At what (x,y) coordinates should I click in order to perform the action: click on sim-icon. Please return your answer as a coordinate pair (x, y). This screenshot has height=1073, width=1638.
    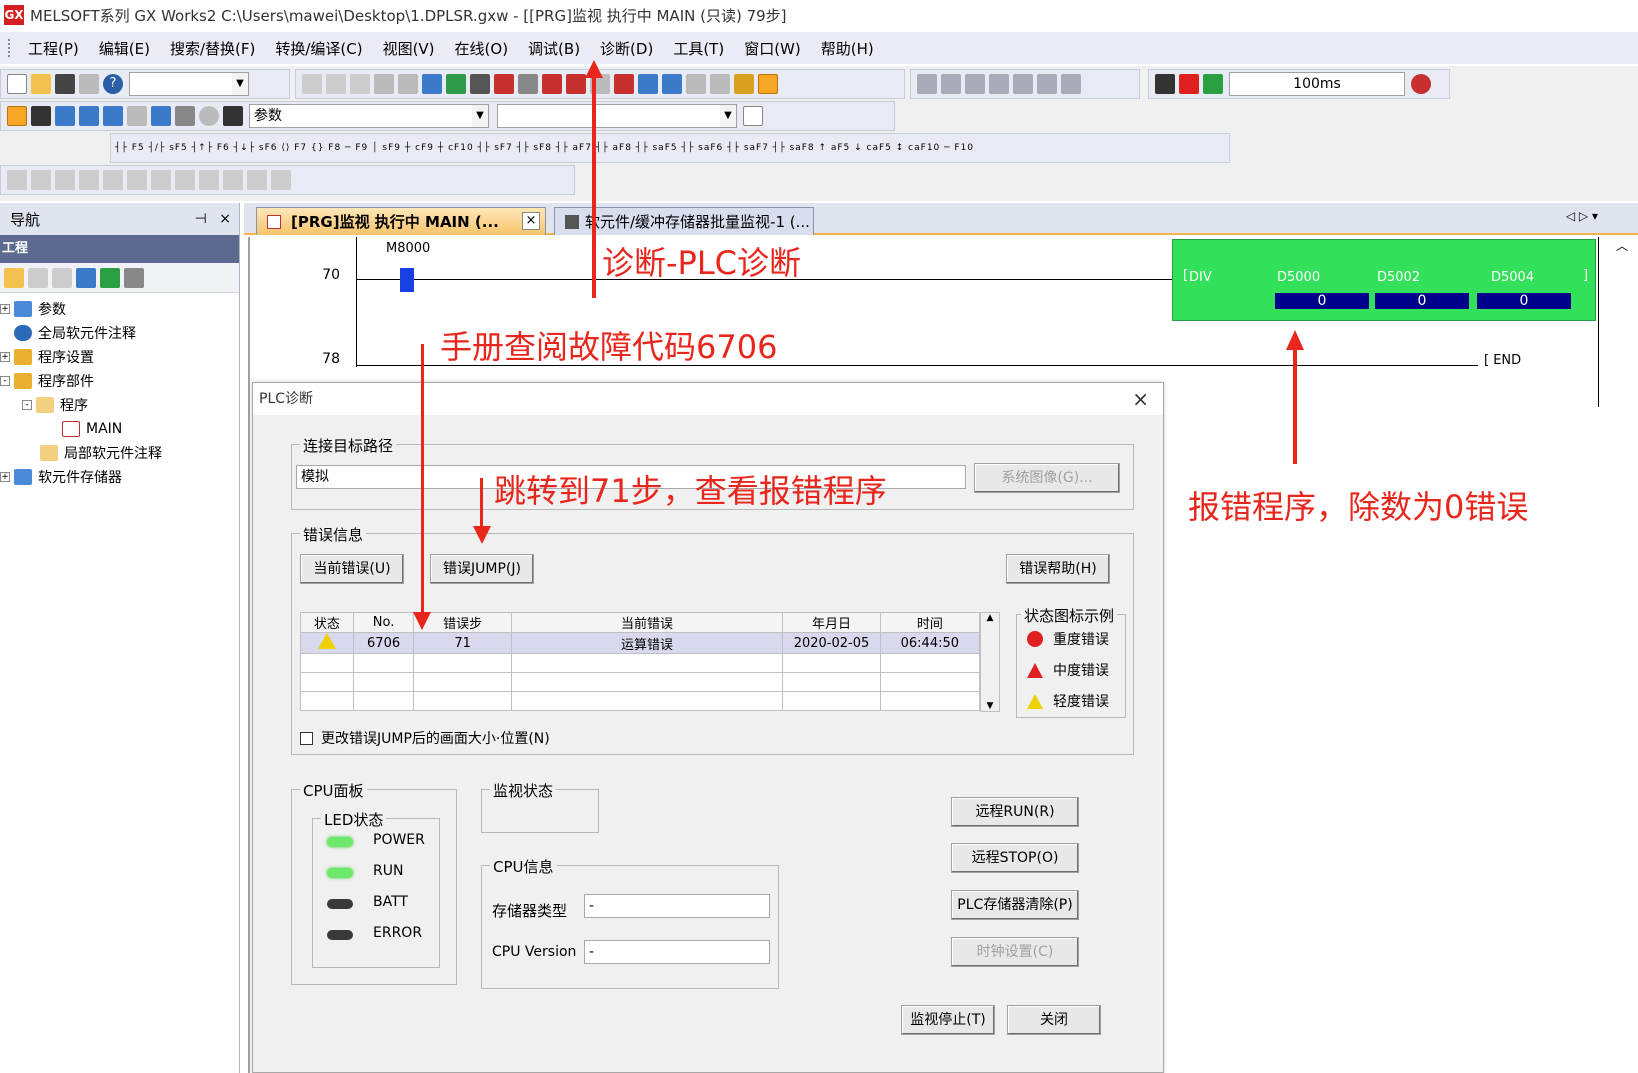
    Looking at the image, I should click on (720, 84).